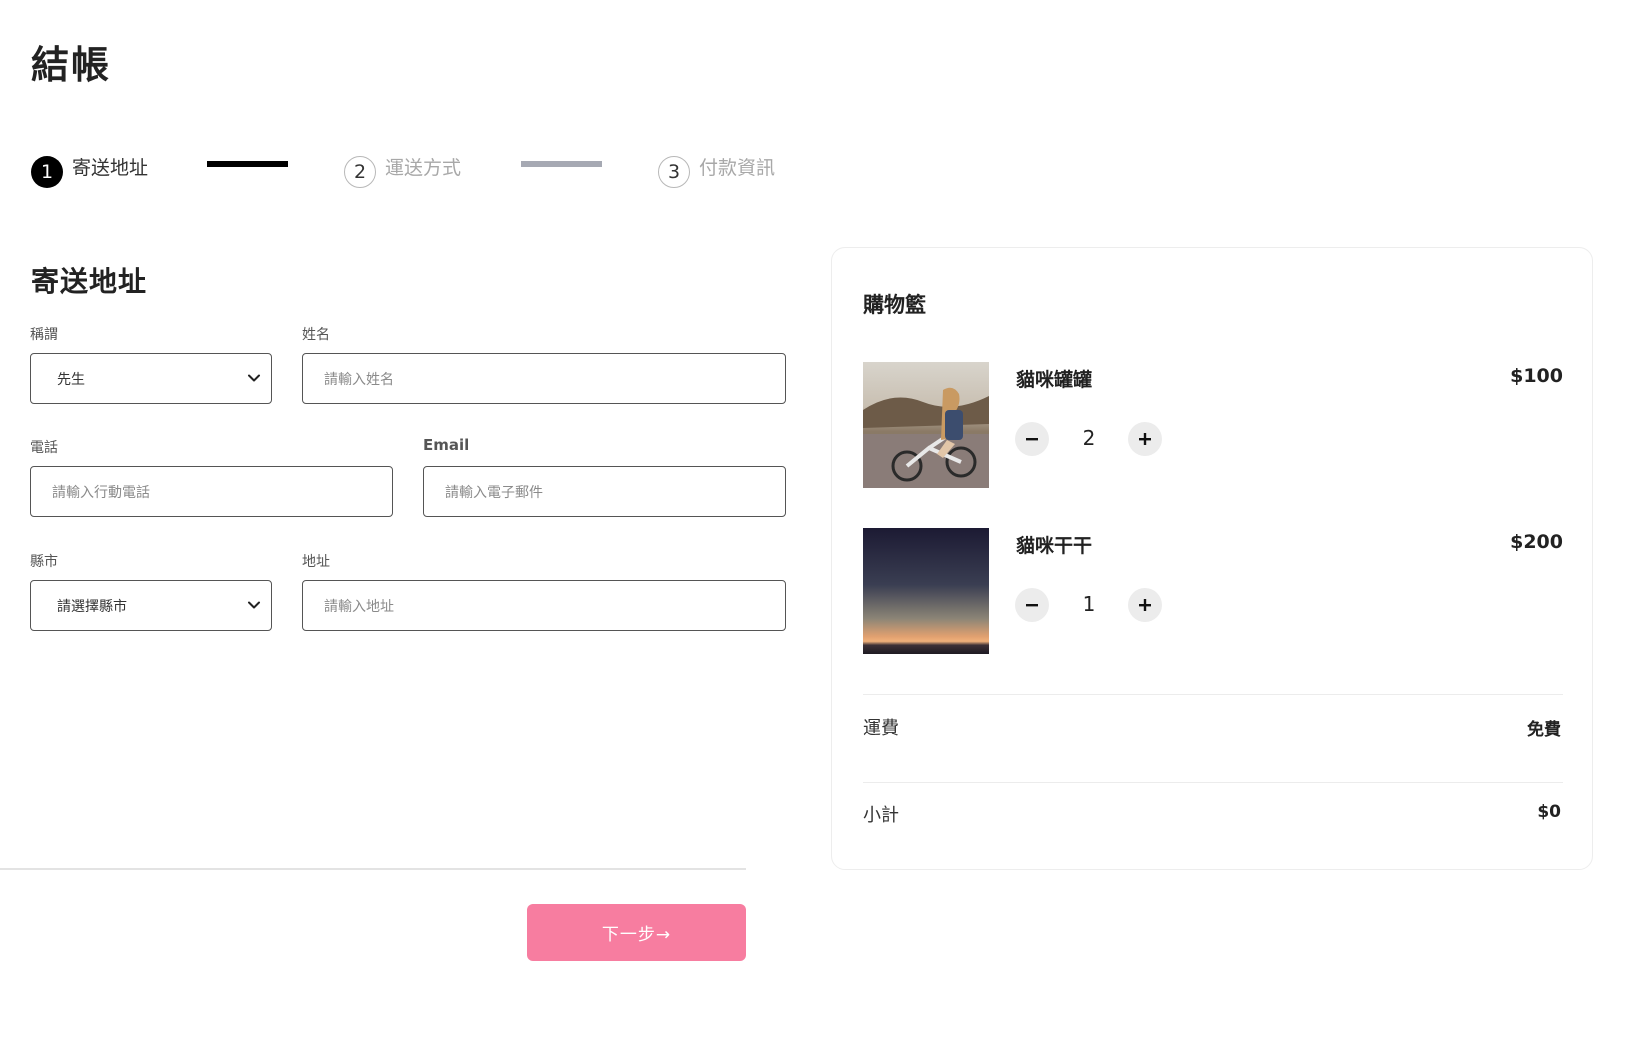 This screenshot has height=1047, width=1627. I want to click on salutation-label: 稱謂, so click(44, 335).